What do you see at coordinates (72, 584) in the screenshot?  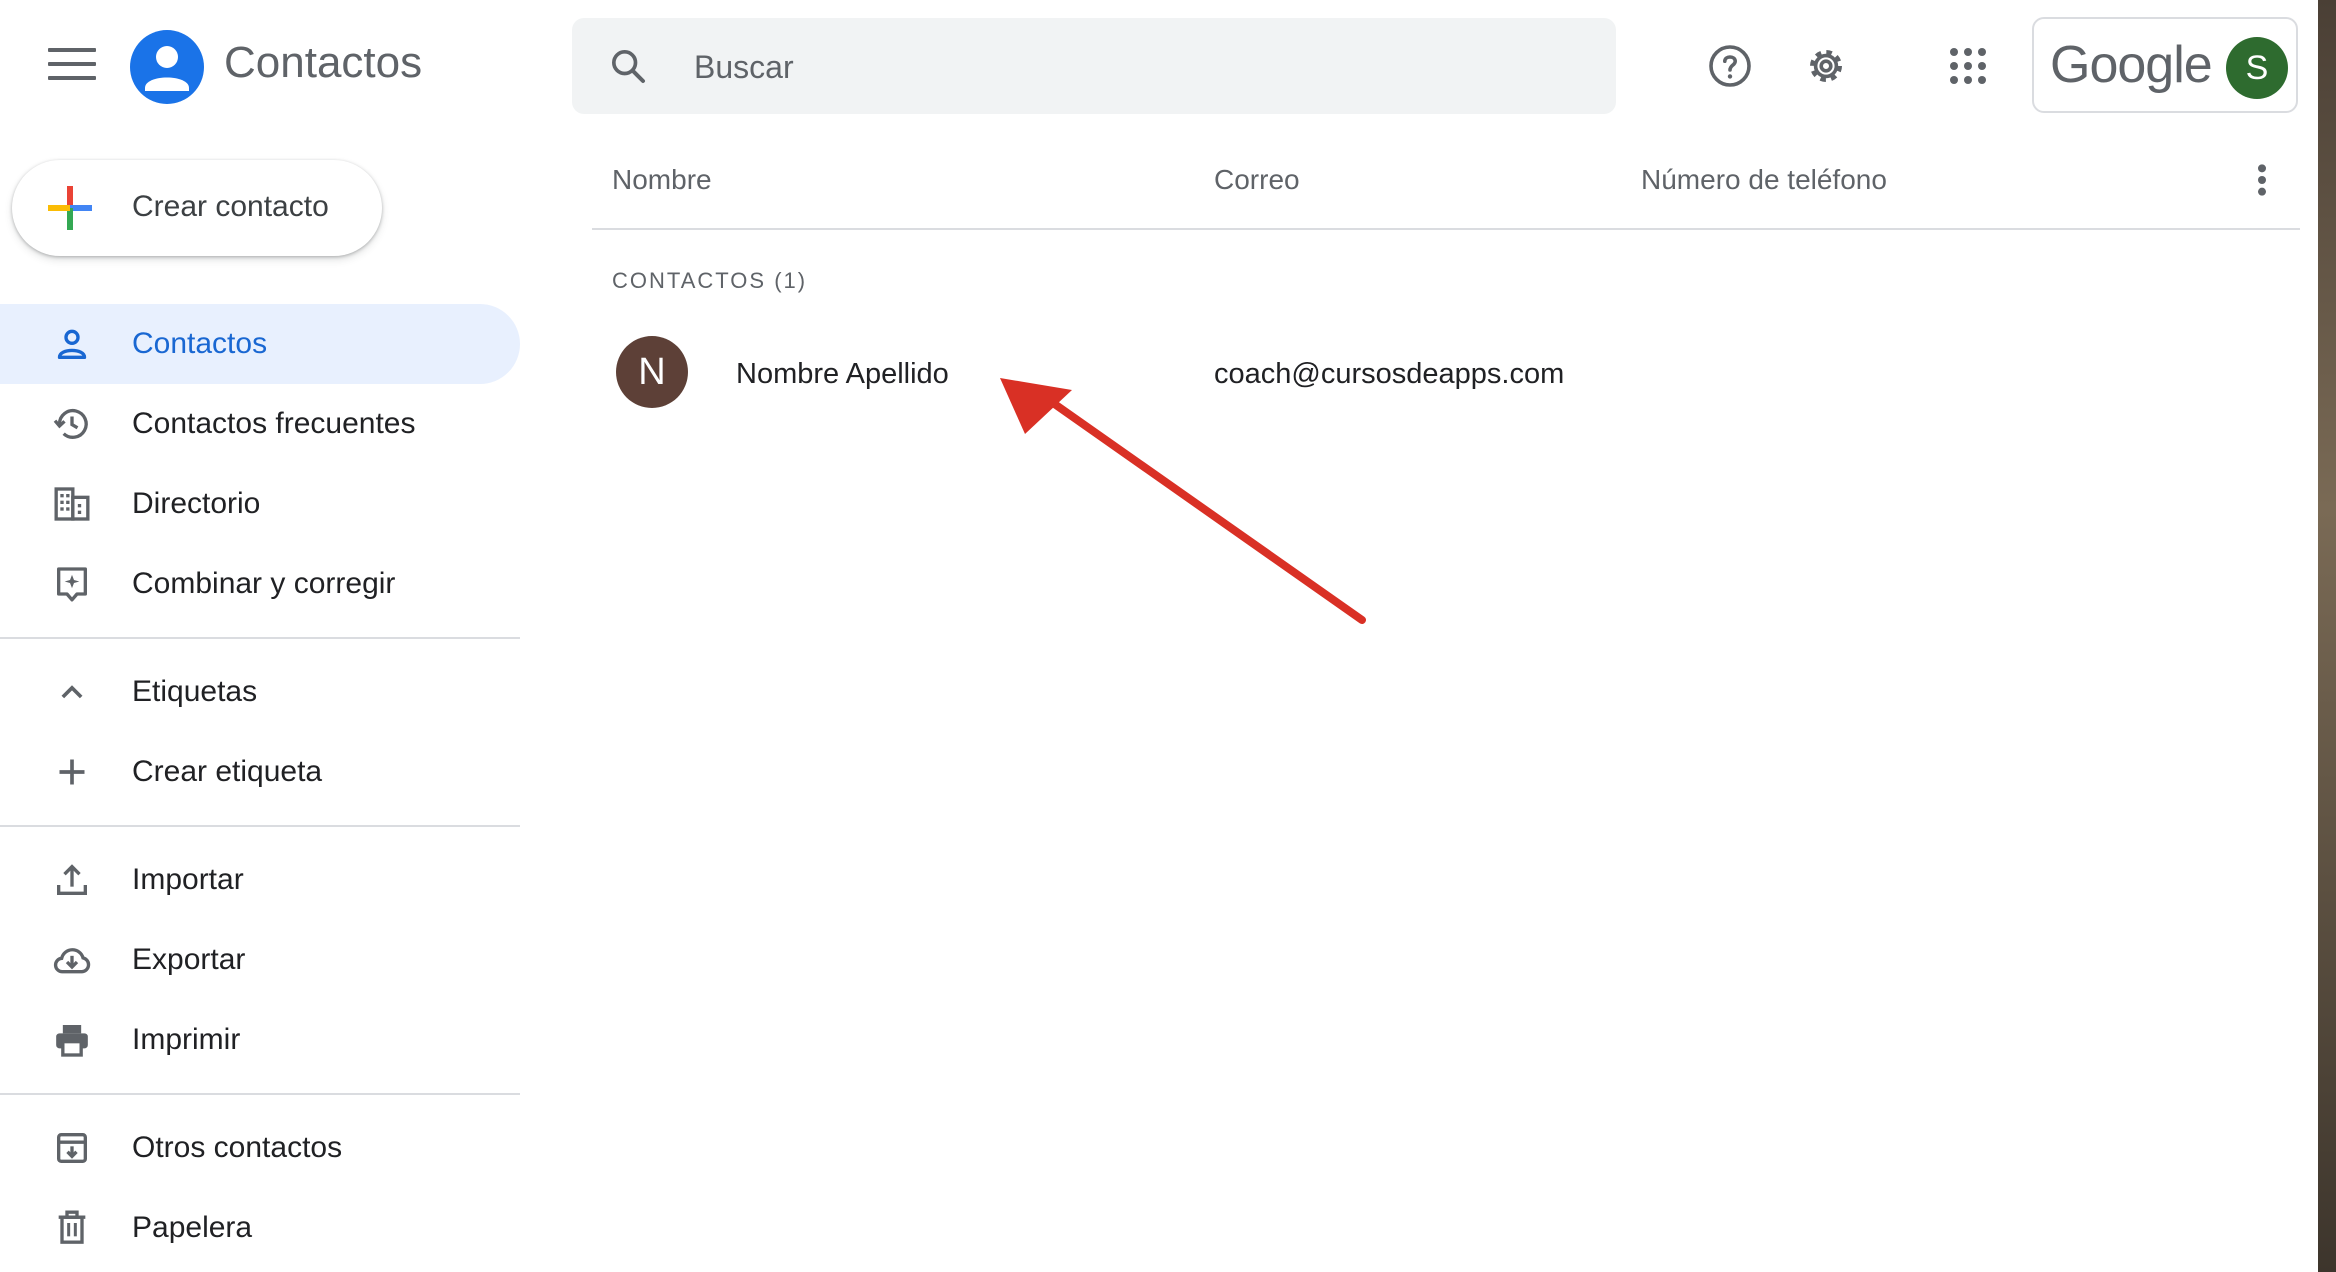 I see `merge-fix-icon` at bounding box center [72, 584].